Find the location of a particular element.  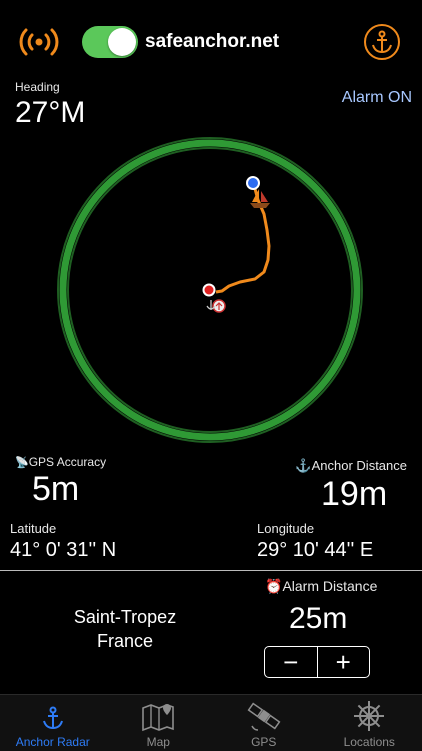

alarm-distance-label: Alarm Distance is located at coordinates (329, 586).